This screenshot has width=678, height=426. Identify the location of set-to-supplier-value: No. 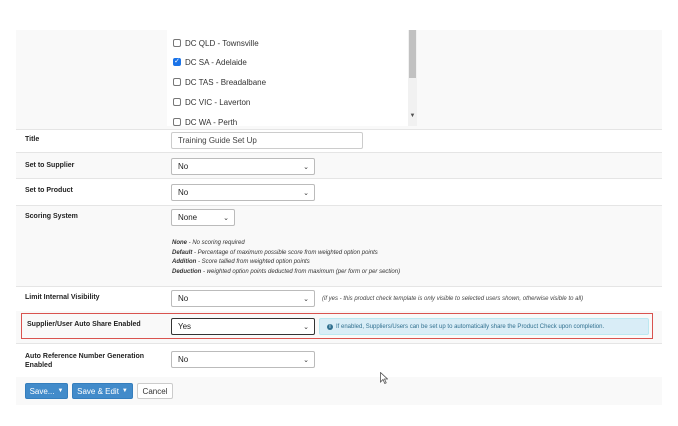
(183, 166).